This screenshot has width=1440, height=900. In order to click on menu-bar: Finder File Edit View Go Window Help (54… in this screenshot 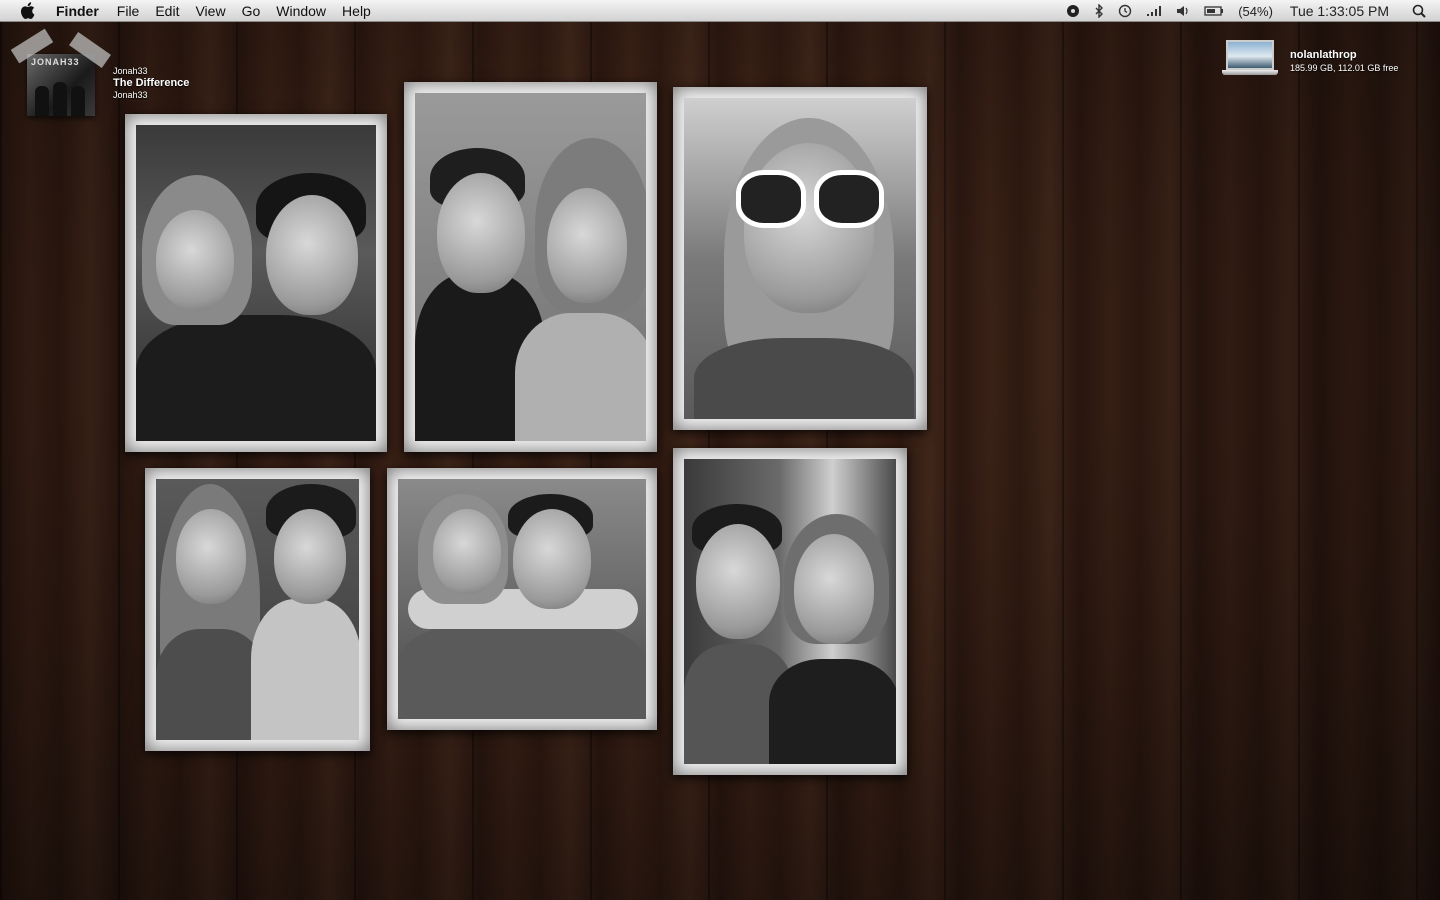, I will do `click(720, 11)`.